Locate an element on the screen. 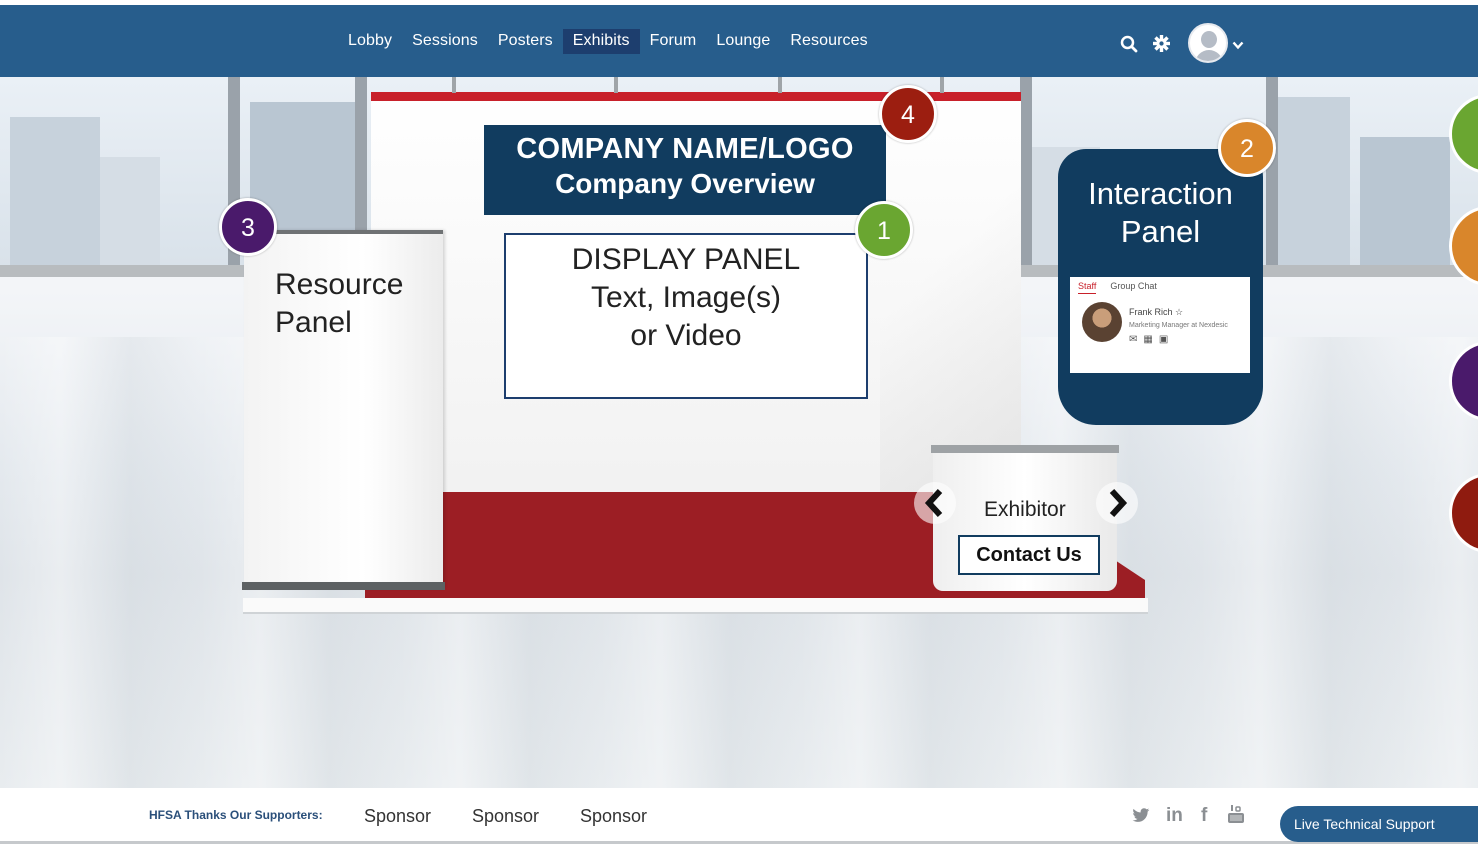 This screenshot has width=1478, height=853. live-technical-support-button: Live Technical Support is located at coordinates (1379, 824).